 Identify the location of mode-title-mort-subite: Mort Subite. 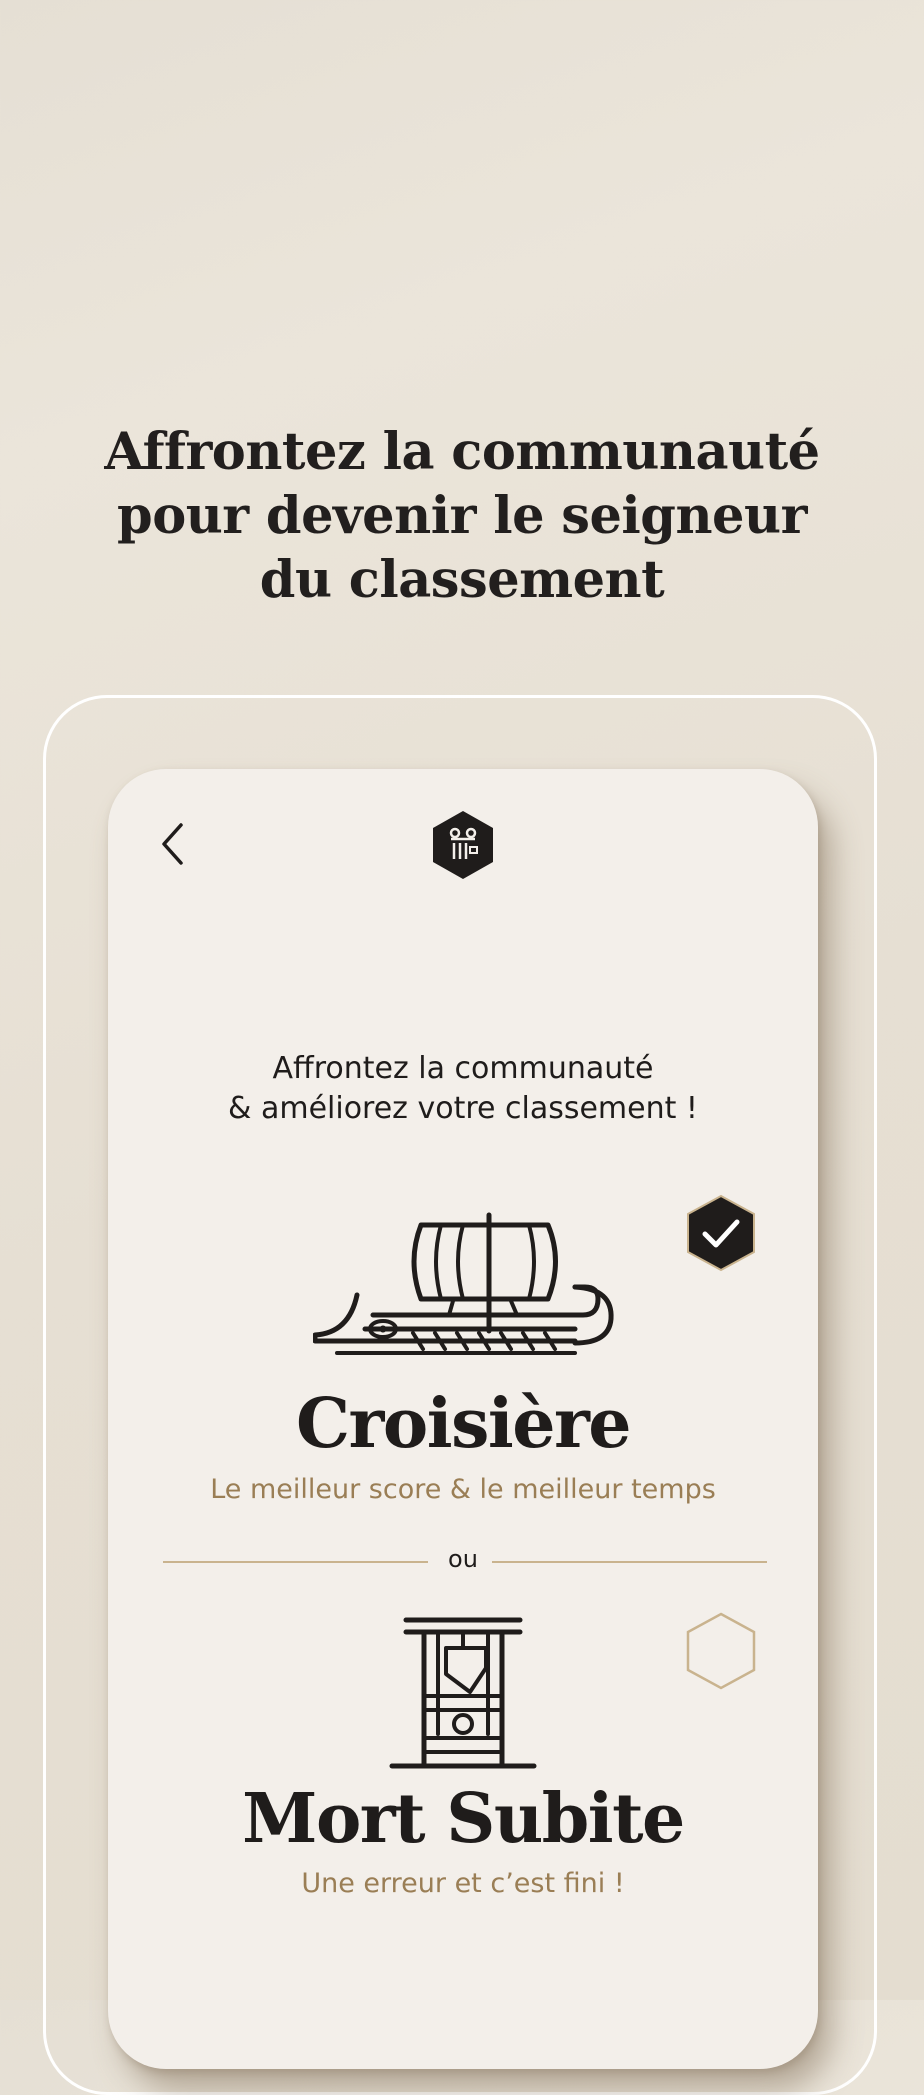
(463, 1819).